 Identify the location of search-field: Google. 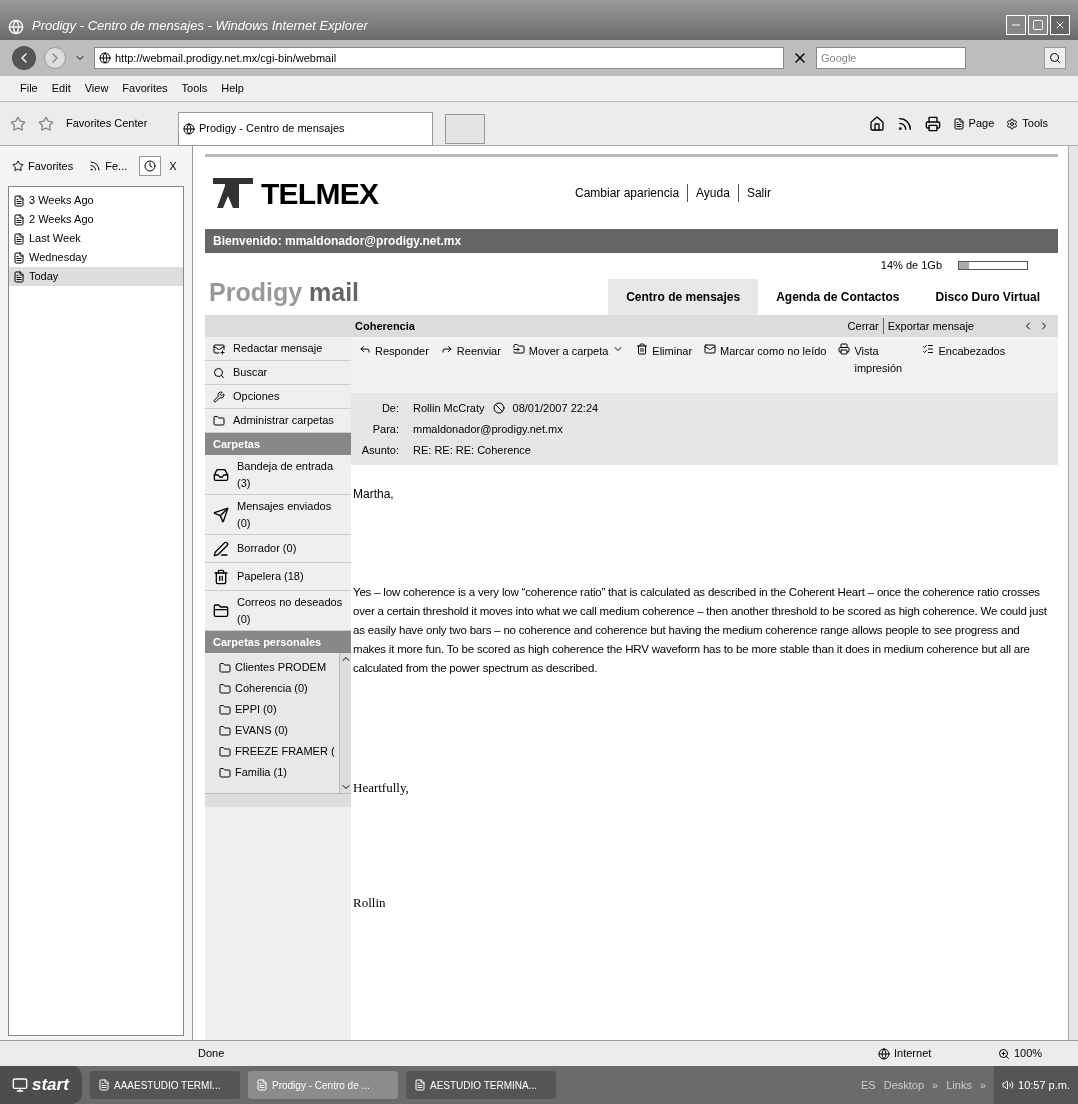
(891, 58).